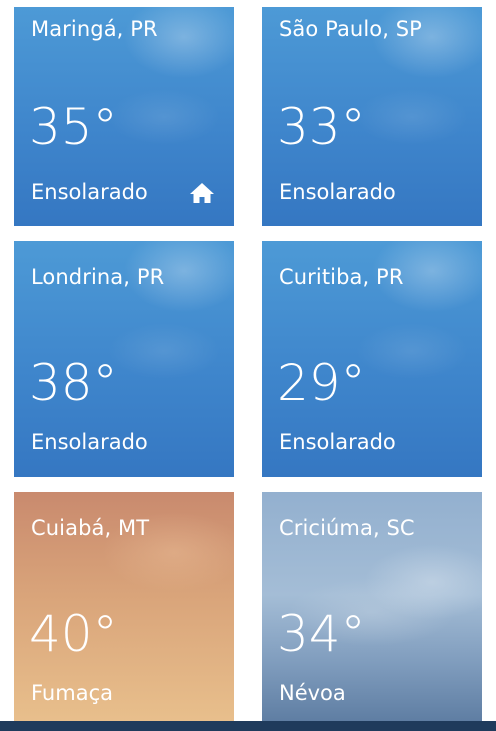 Image resolution: width=496 pixels, height=731 pixels. Describe the element at coordinates (73, 127) in the screenshot. I see `temperature: 35°` at that location.